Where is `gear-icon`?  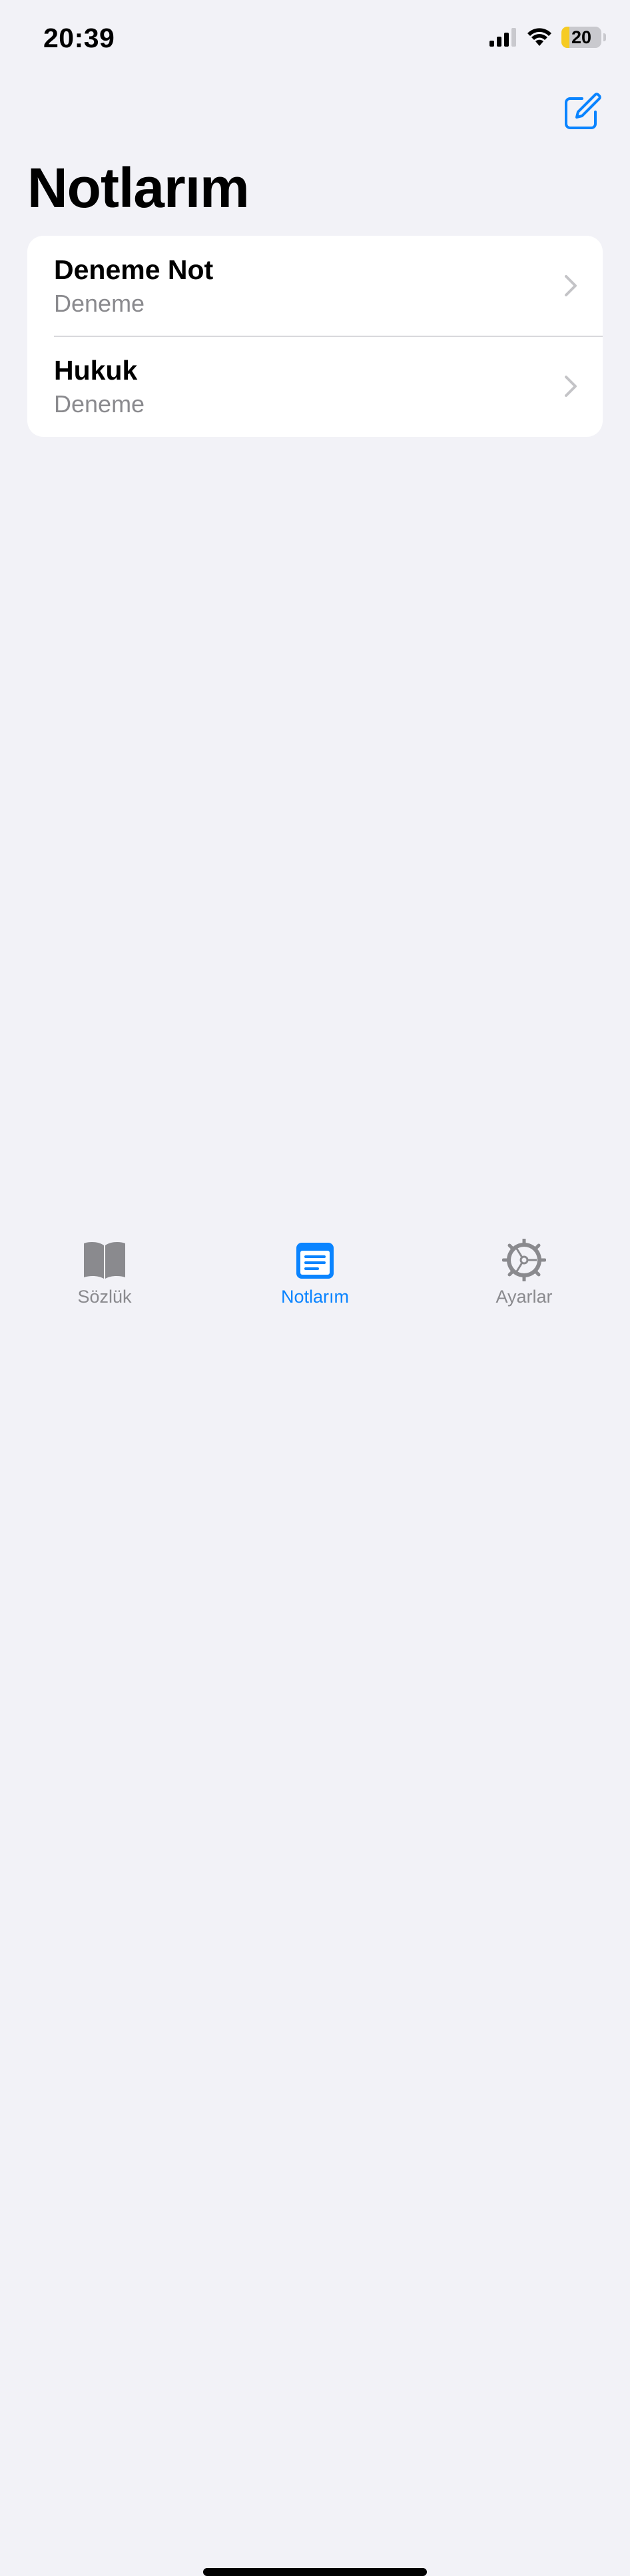
gear-icon is located at coordinates (524, 1260).